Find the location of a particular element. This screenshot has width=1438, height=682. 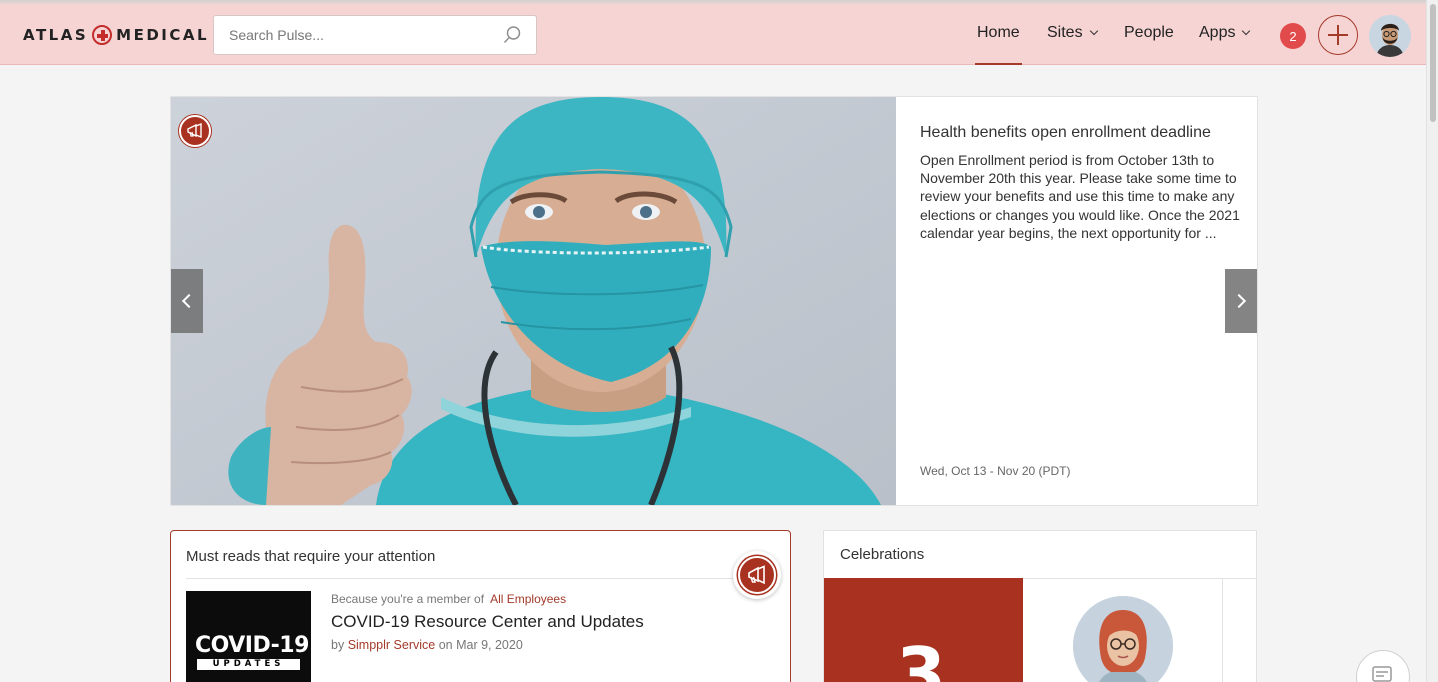

celebration-person-avatar is located at coordinates (1123, 639).